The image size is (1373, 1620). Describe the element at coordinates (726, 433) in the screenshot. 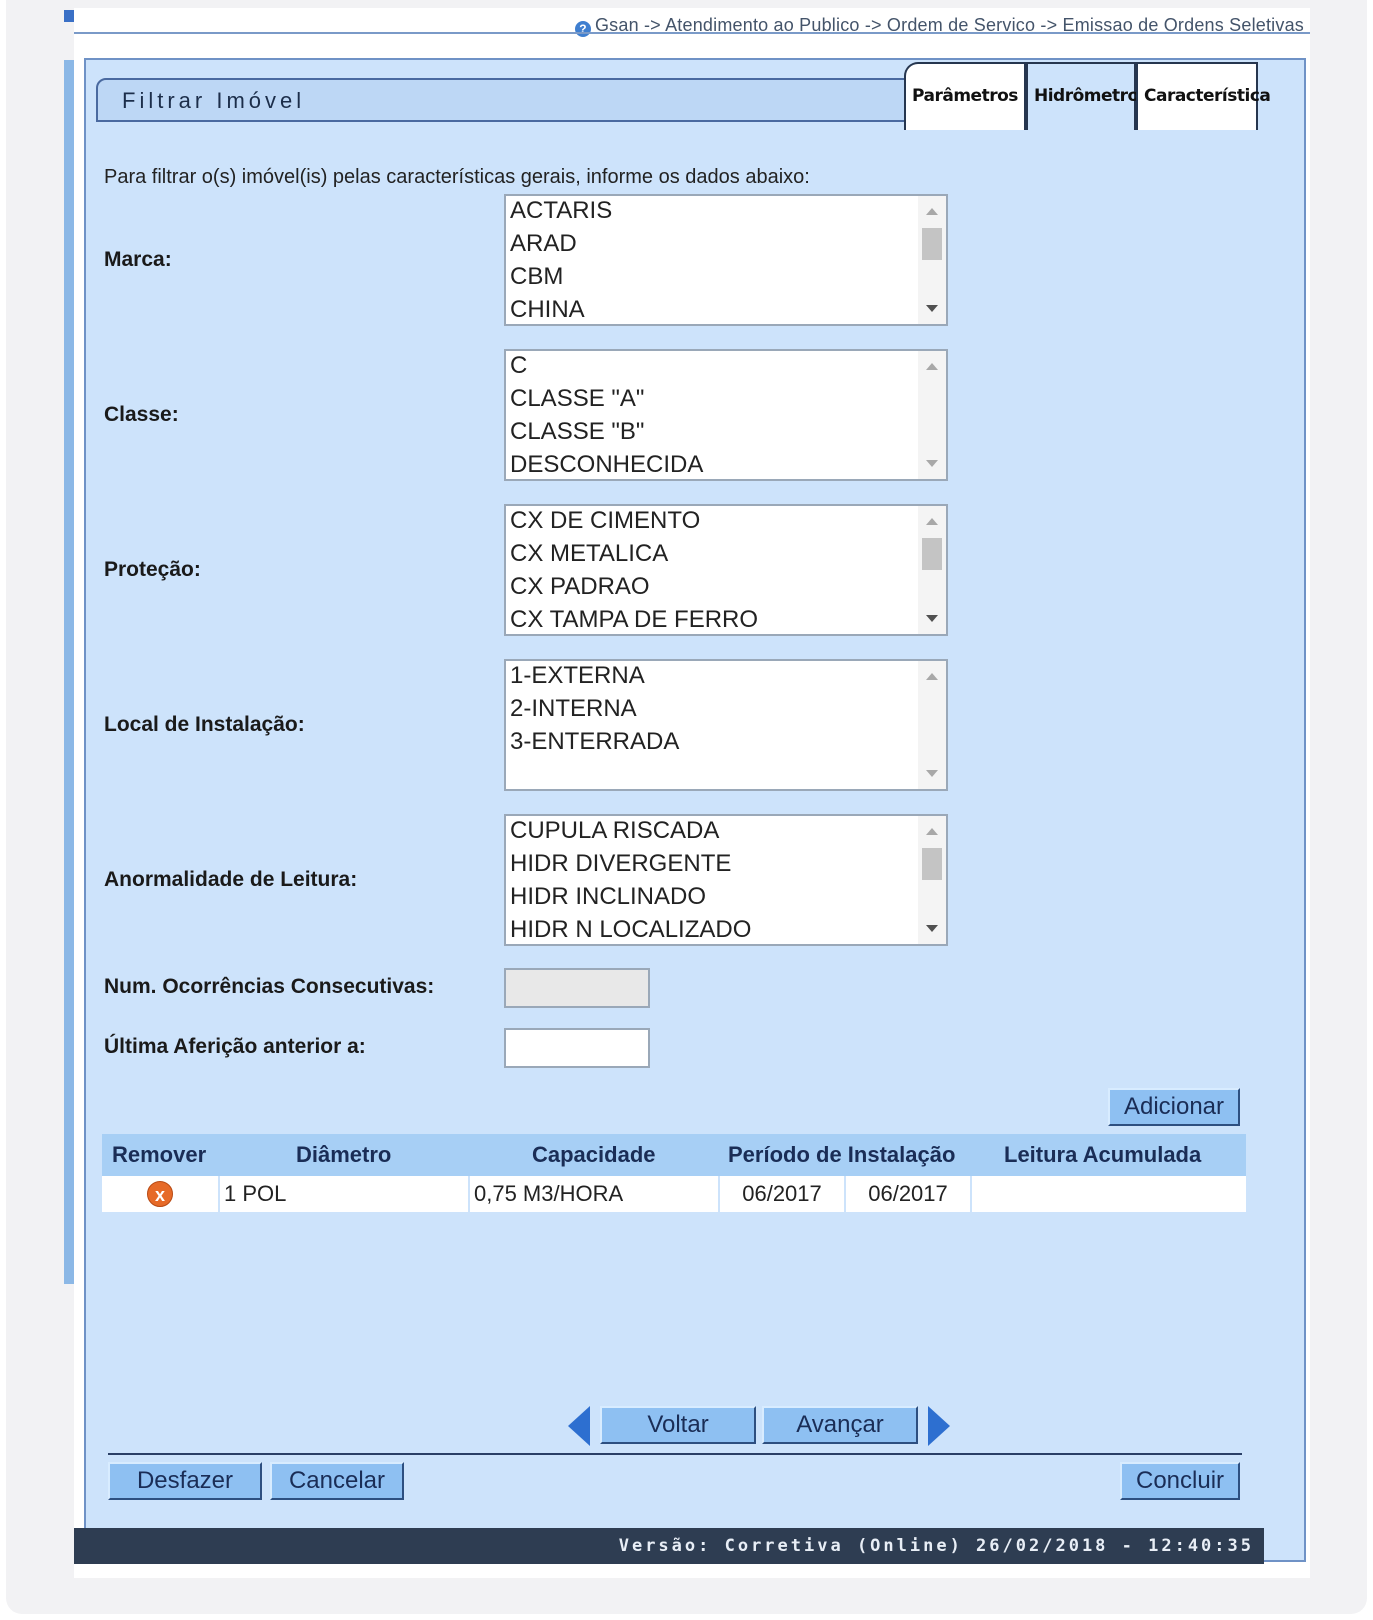

I see `list-option: CLASSE "B"` at that location.